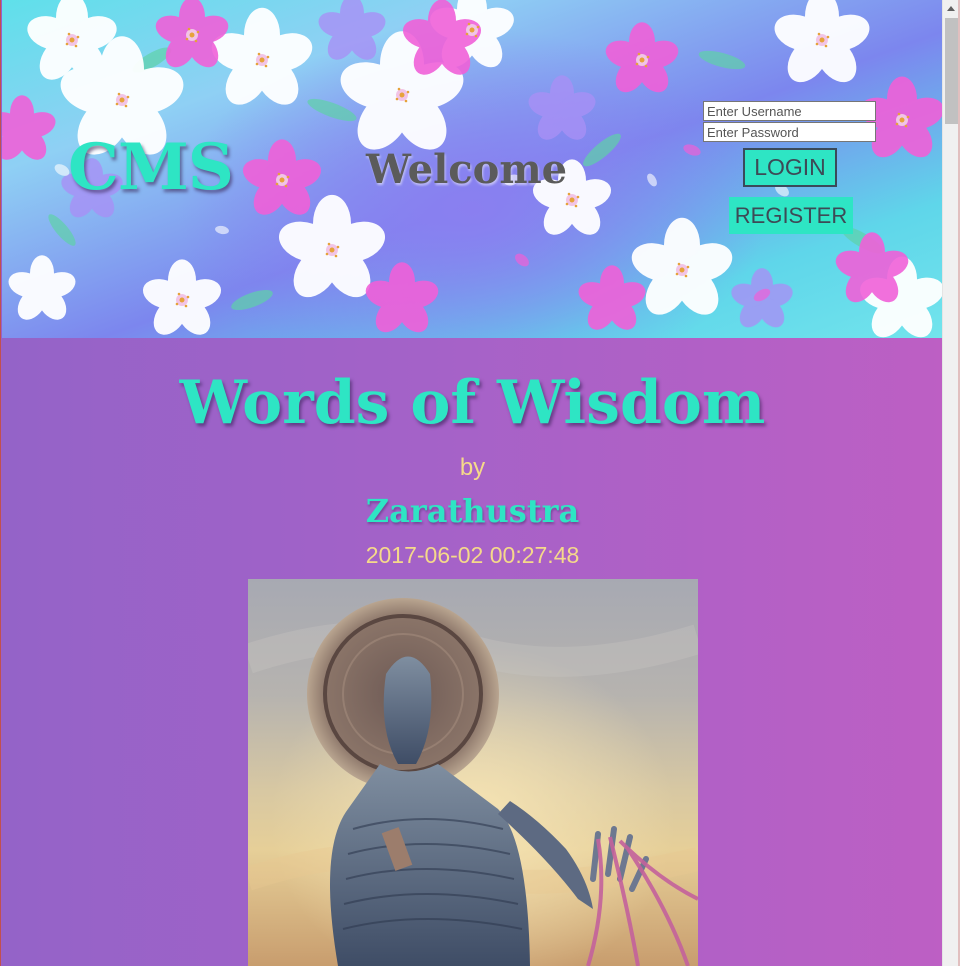 Image resolution: width=960 pixels, height=966 pixels. What do you see at coordinates (789, 111) in the screenshot?
I see `username-input` at bounding box center [789, 111].